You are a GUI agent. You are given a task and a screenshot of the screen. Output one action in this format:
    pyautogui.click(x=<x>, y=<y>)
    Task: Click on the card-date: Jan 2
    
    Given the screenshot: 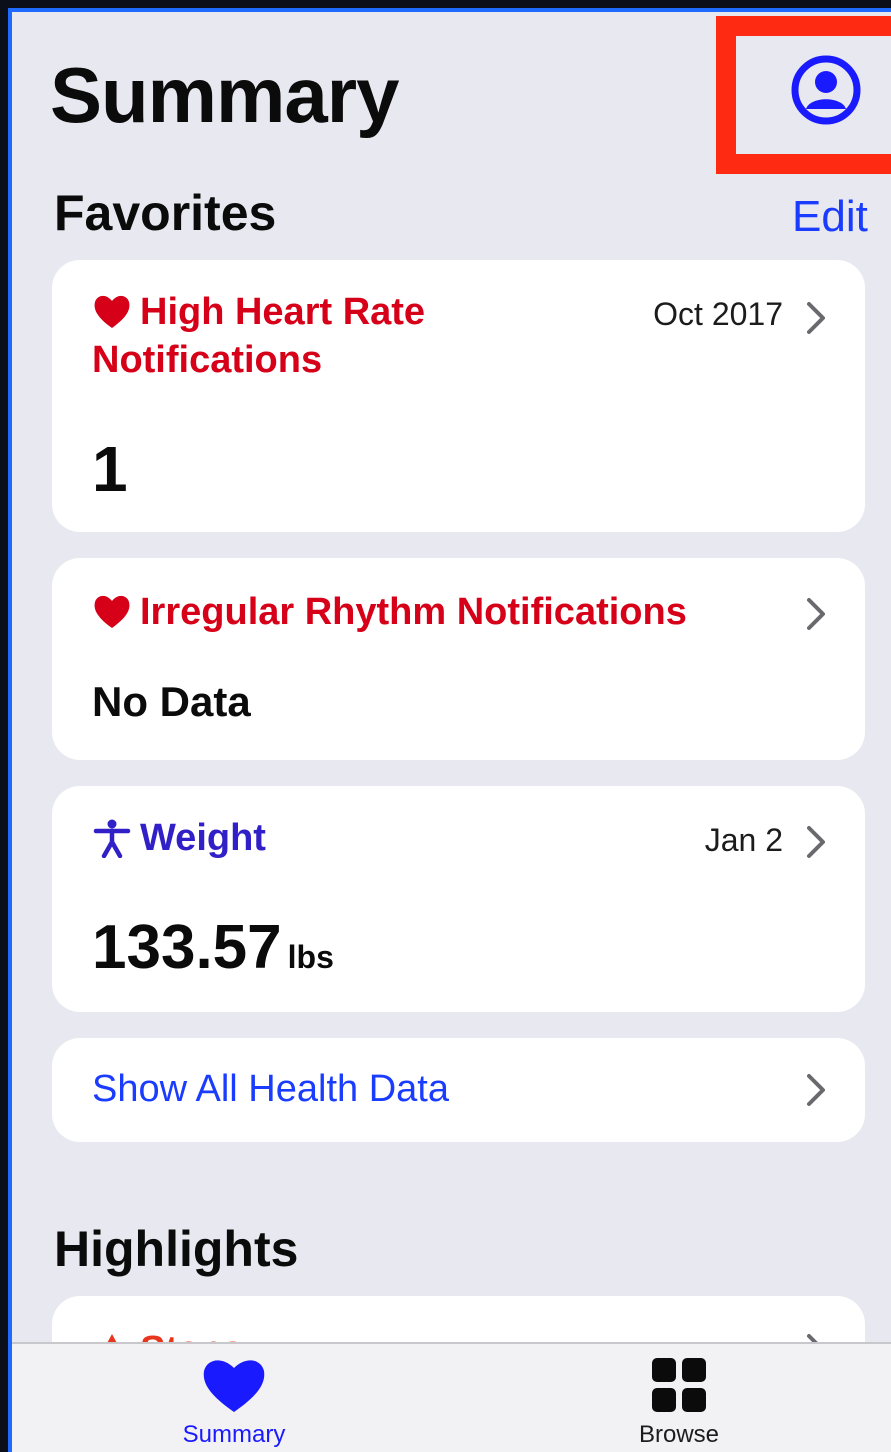 What is the action you would take?
    pyautogui.click(x=743, y=840)
    